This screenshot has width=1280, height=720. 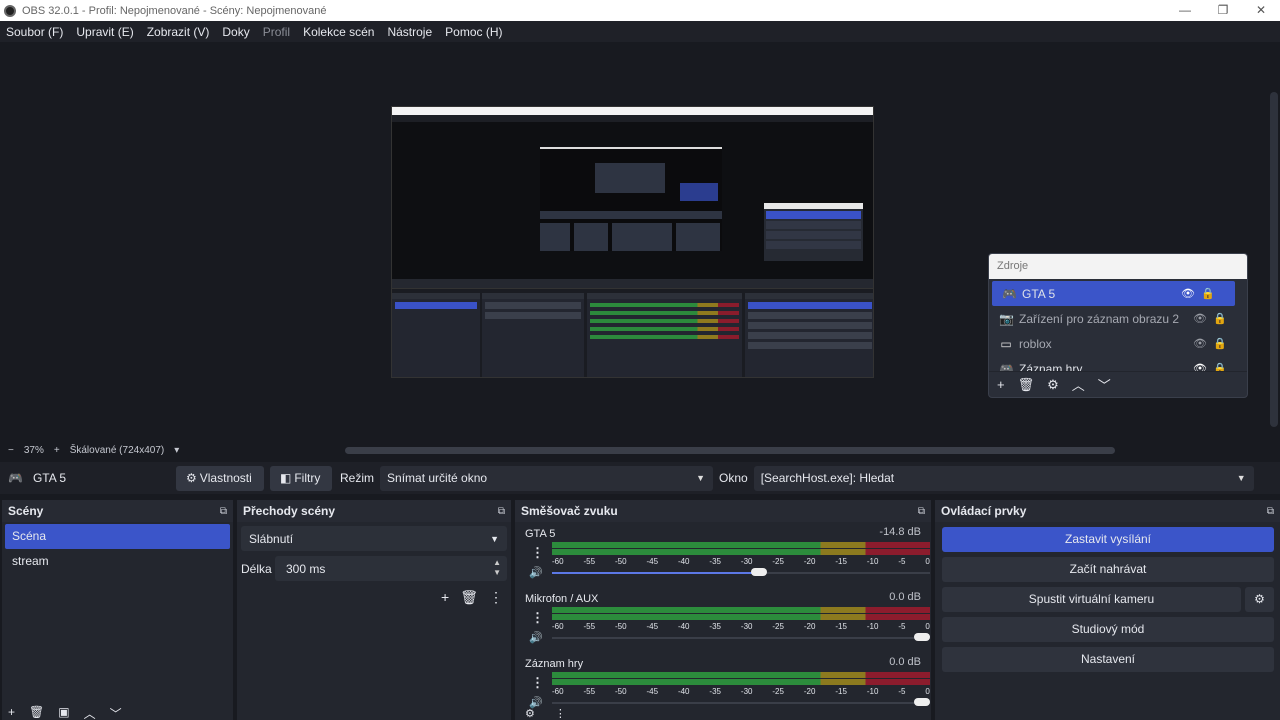 I want to click on scene-filters-button: ▣, so click(x=63, y=712).